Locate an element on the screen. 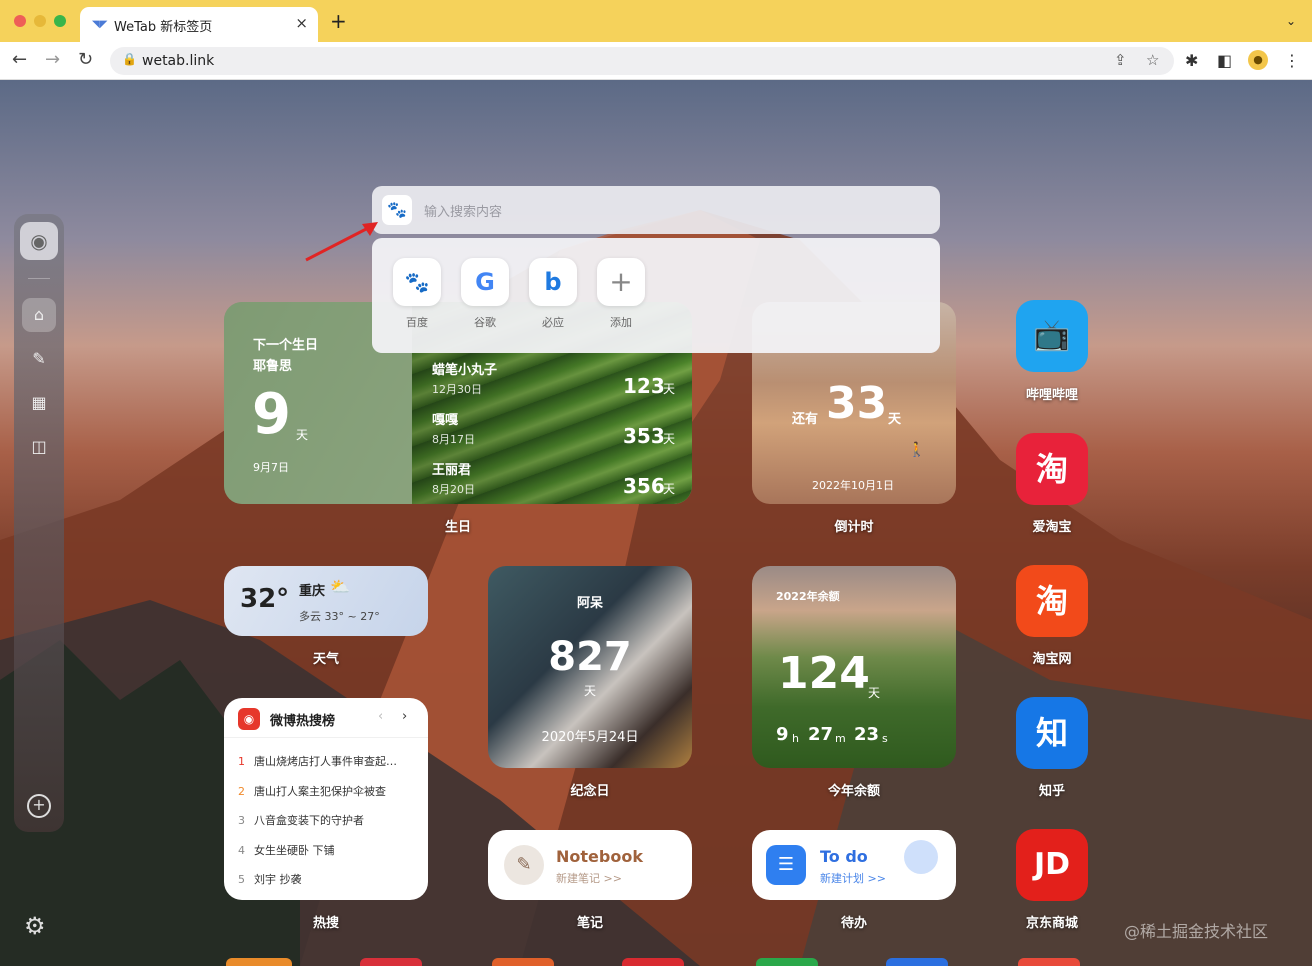 The image size is (1312, 966). app-label-bilibili: 哔哩哔哩 is located at coordinates (1051, 395).